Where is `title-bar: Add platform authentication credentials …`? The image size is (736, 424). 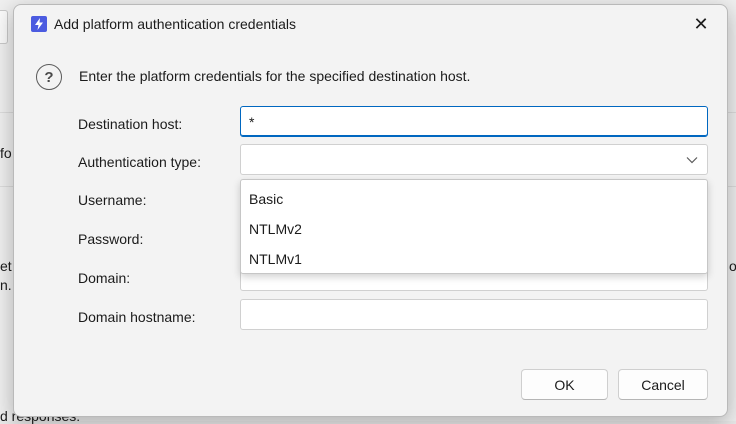 title-bar: Add platform authentication credentials … is located at coordinates (370, 24).